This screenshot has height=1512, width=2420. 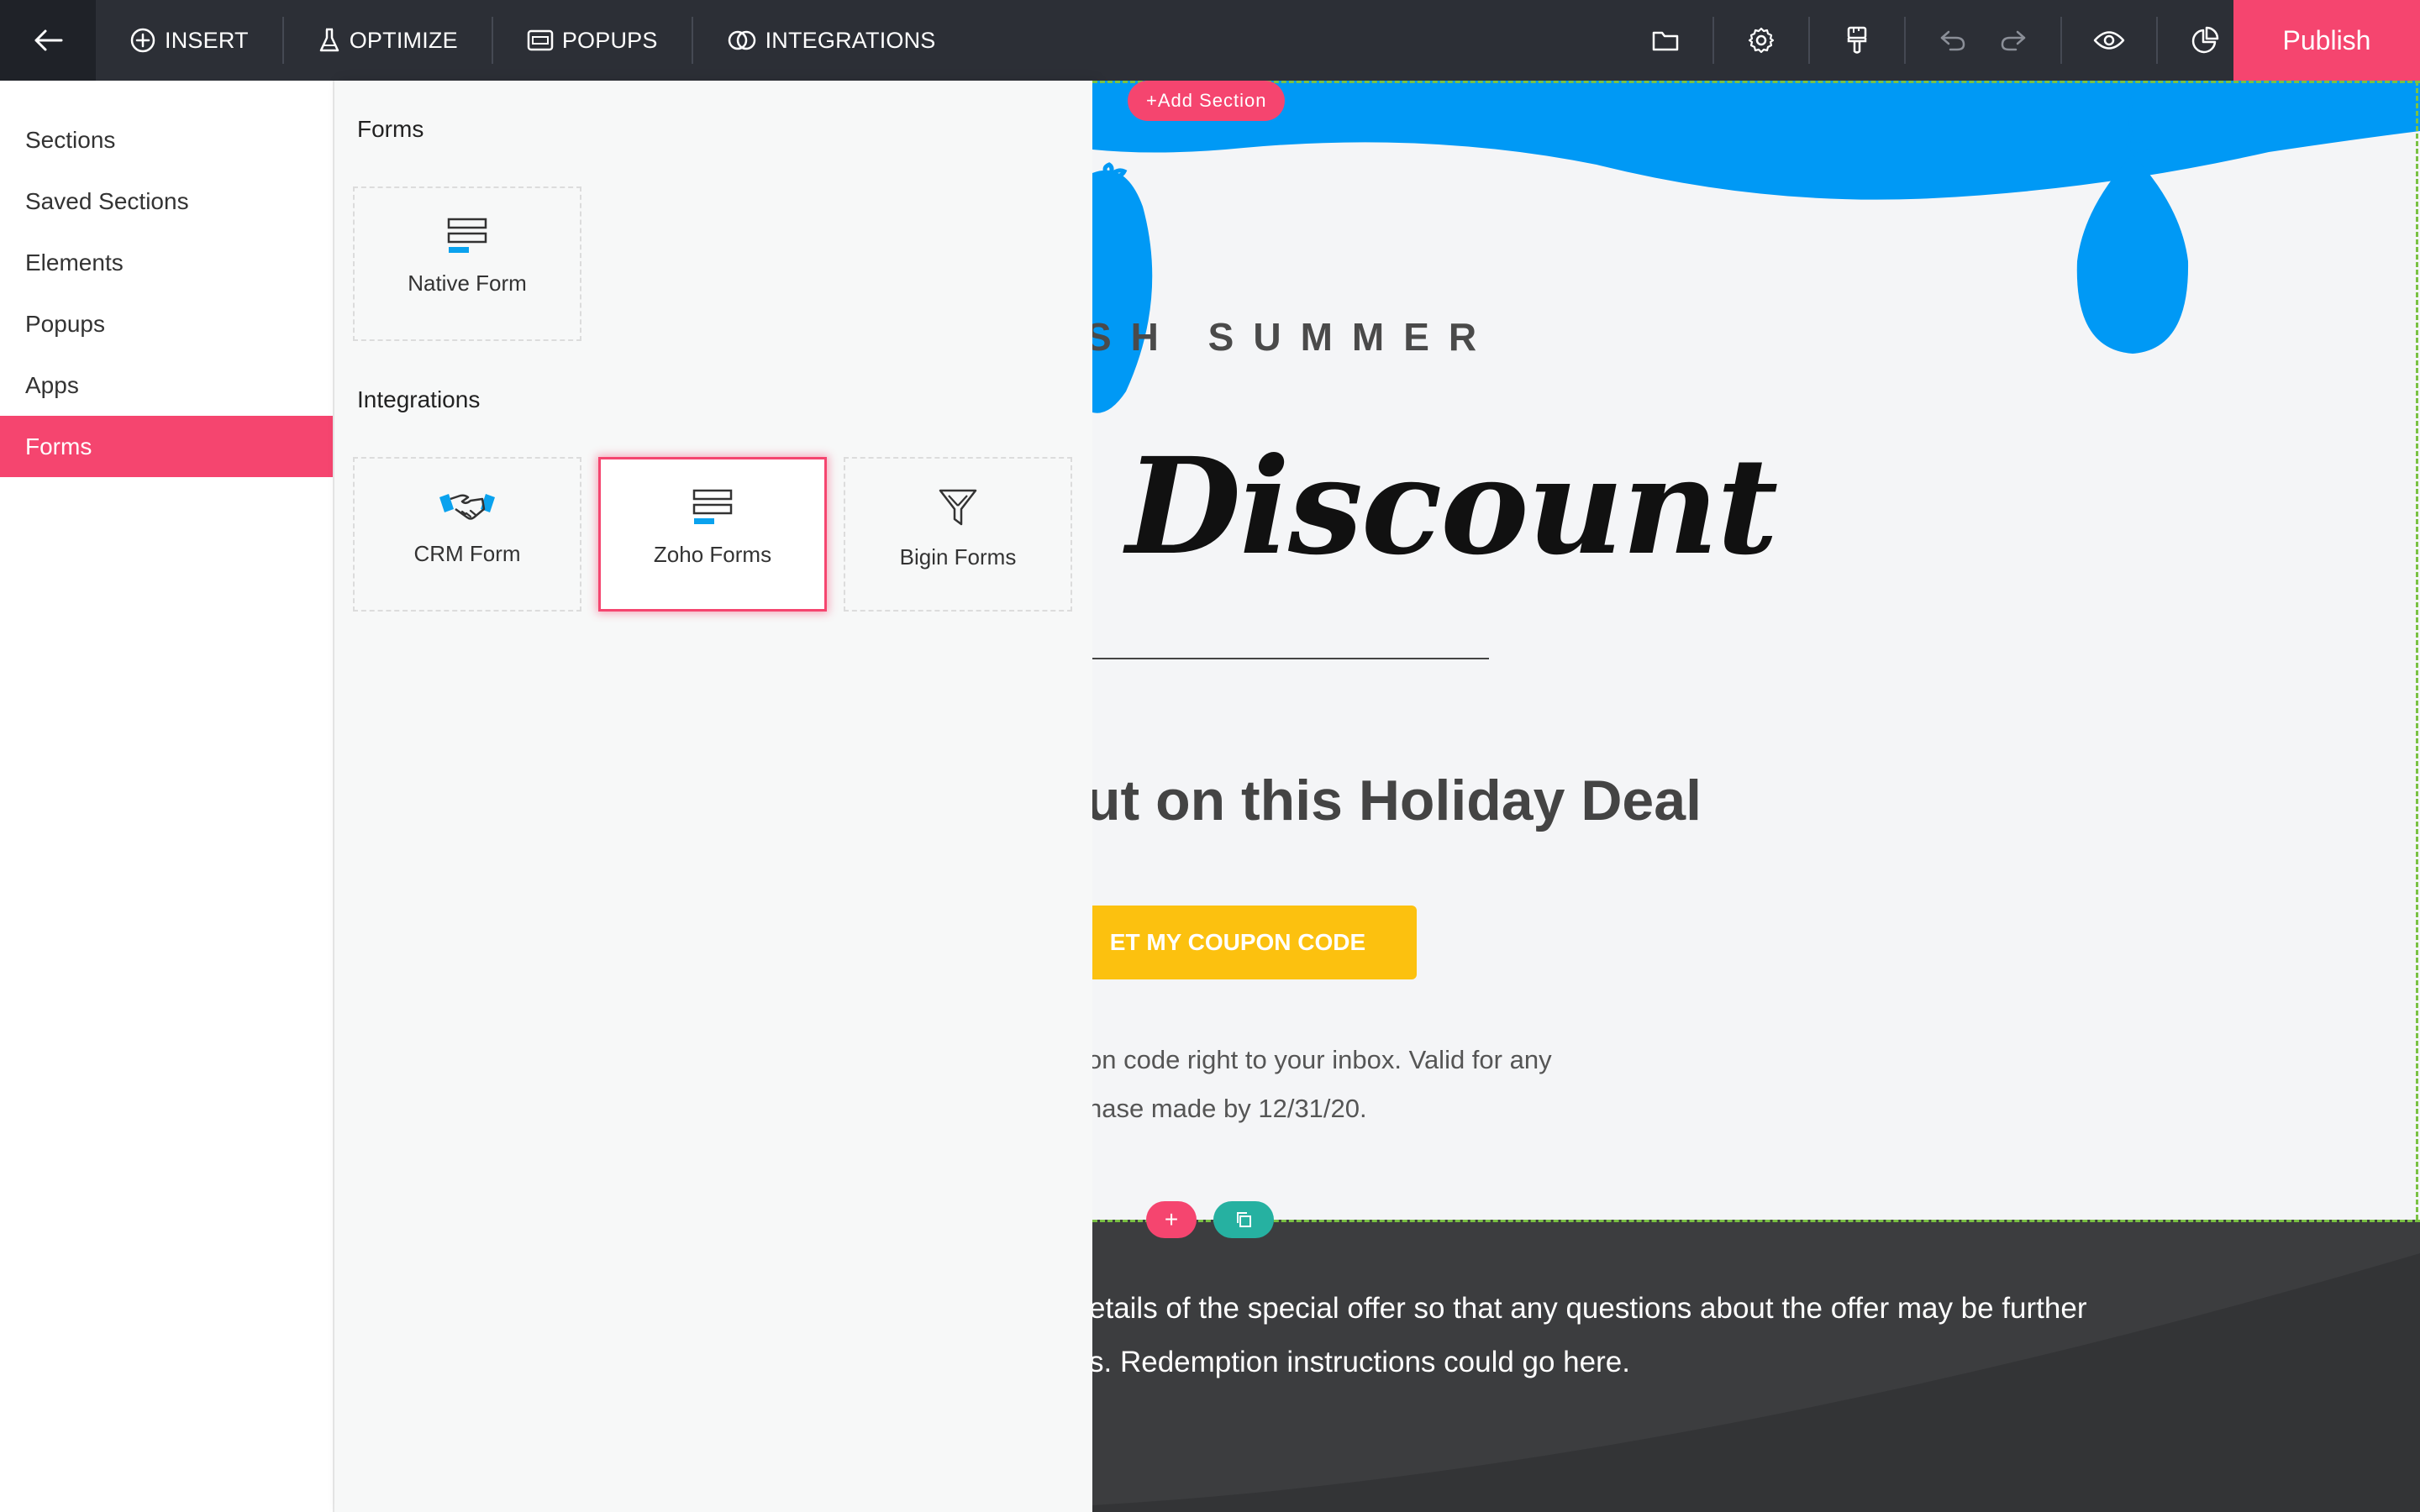 I want to click on preview-eye-icon, so click(x=2109, y=40).